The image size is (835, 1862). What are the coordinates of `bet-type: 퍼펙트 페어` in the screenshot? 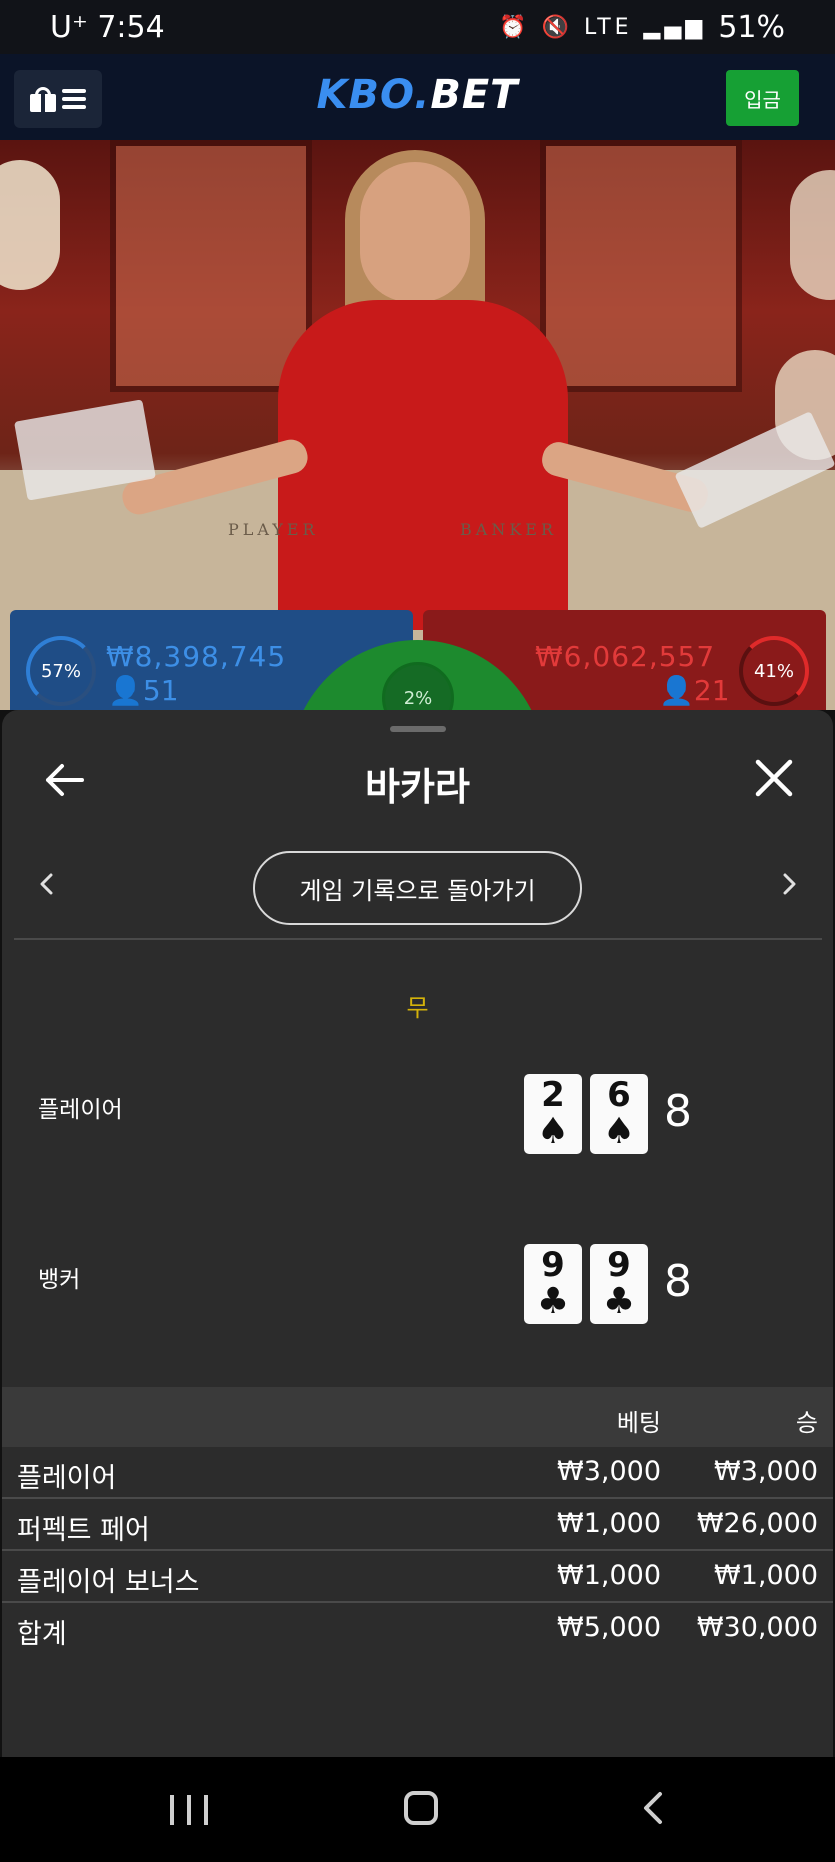 It's located at (83, 1530).